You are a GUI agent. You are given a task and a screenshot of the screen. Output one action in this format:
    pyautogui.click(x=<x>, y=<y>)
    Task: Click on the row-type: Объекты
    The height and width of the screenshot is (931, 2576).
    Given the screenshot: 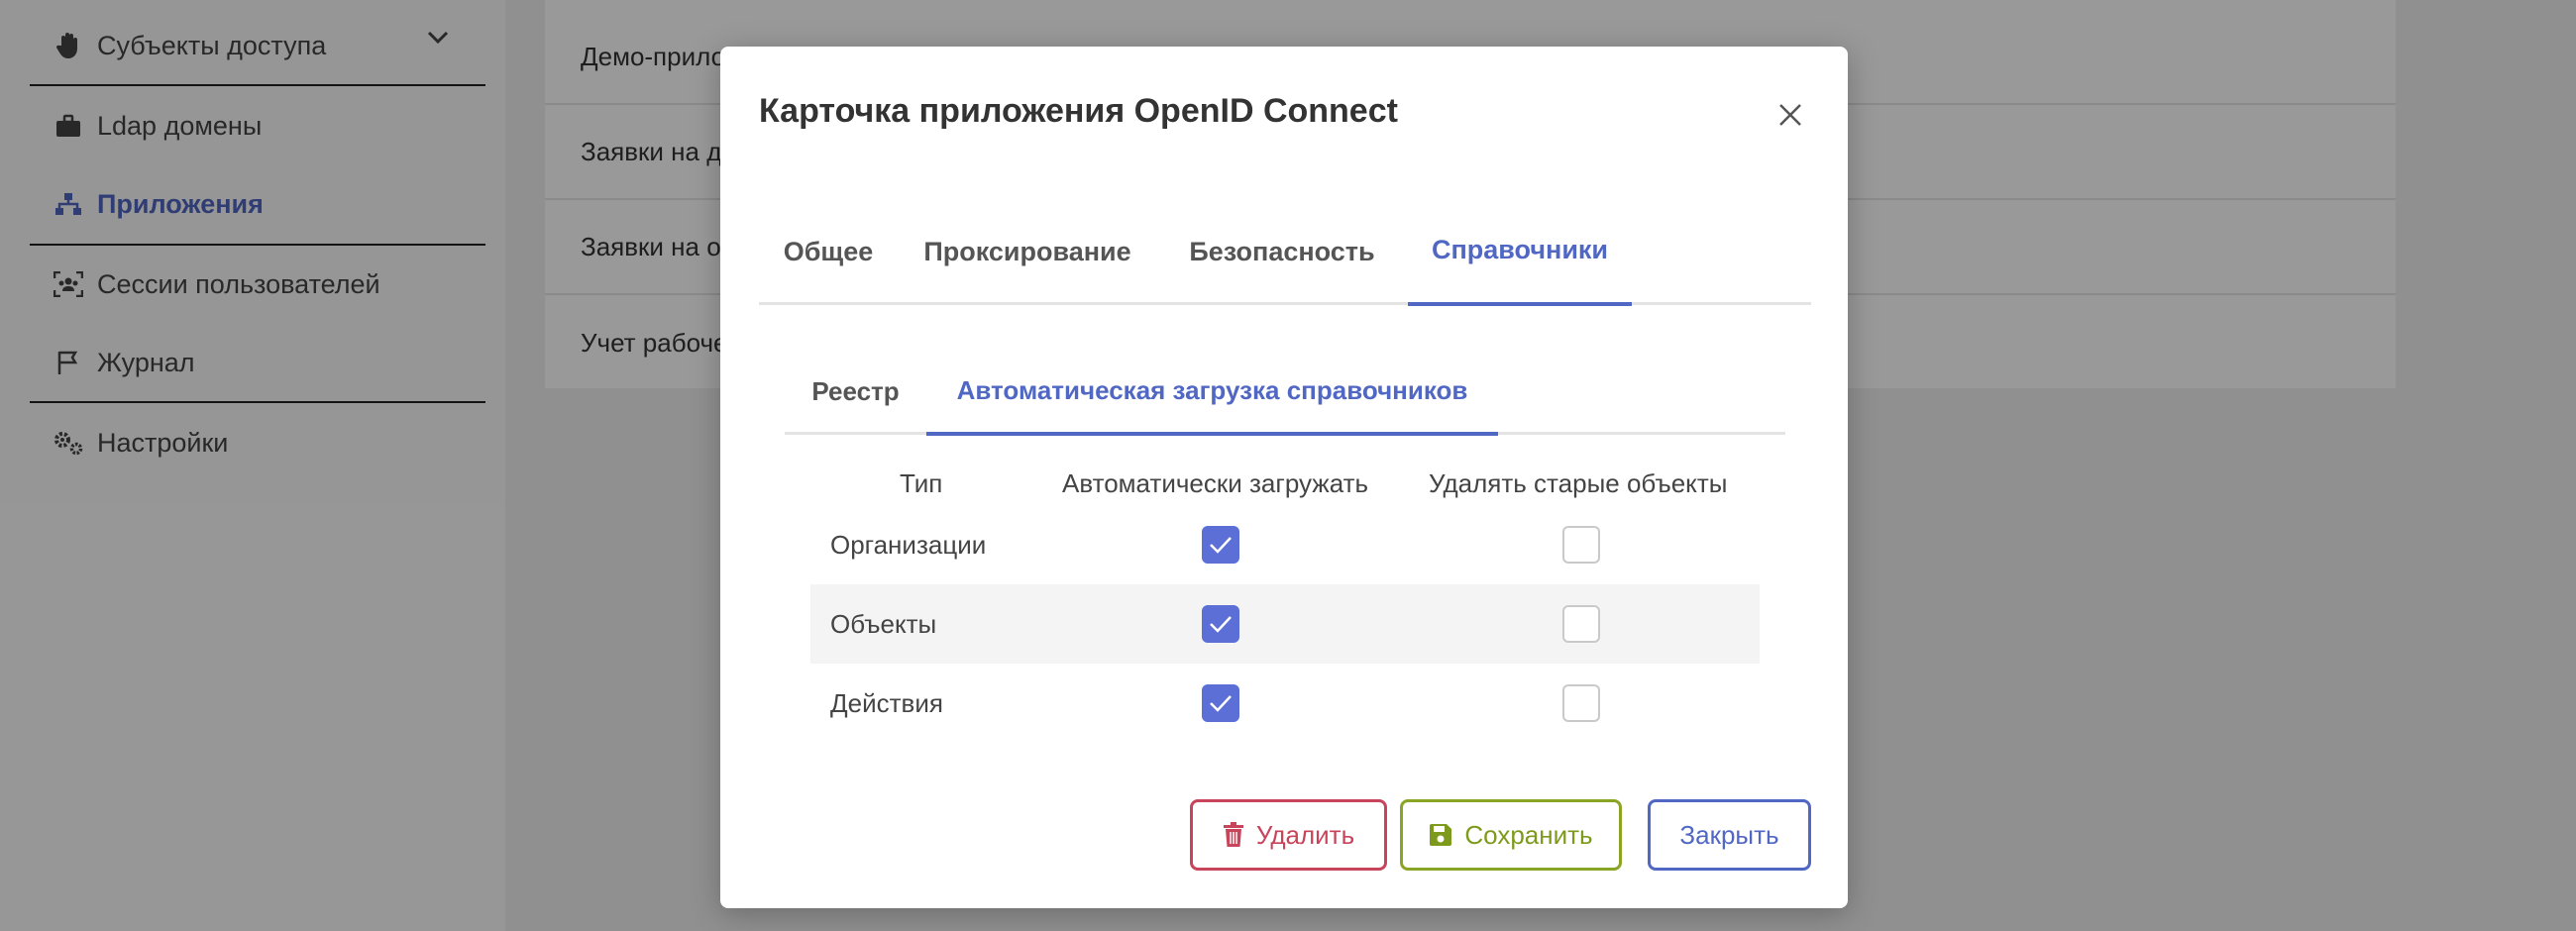 What is the action you would take?
    pyautogui.click(x=883, y=623)
    